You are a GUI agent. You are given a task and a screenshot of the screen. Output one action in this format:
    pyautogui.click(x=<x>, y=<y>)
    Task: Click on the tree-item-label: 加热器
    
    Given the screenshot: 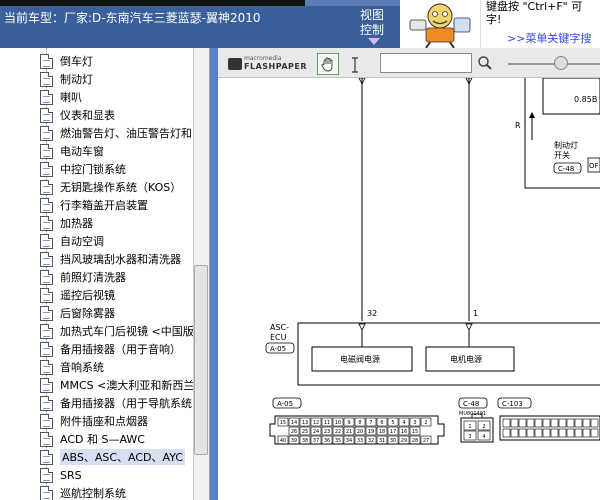 What is the action you would take?
    pyautogui.click(x=76, y=223)
    